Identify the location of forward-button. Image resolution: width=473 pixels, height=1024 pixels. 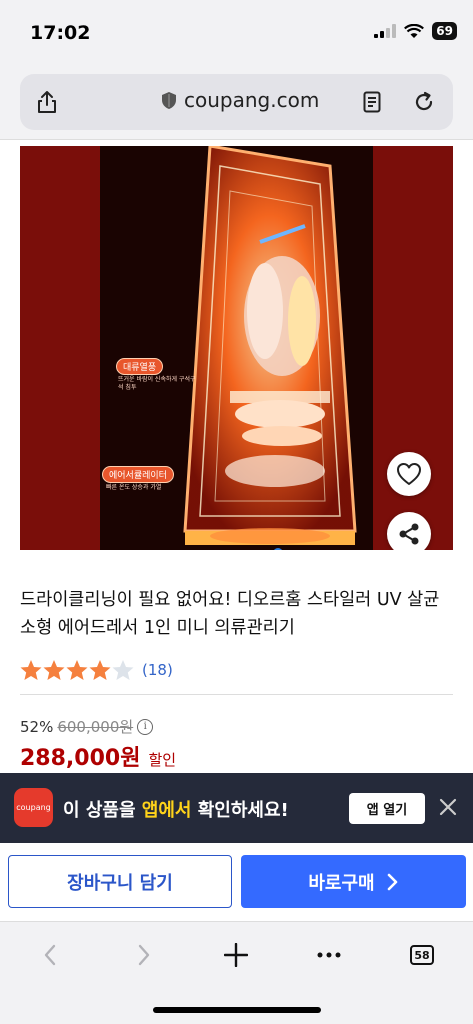
(144, 955).